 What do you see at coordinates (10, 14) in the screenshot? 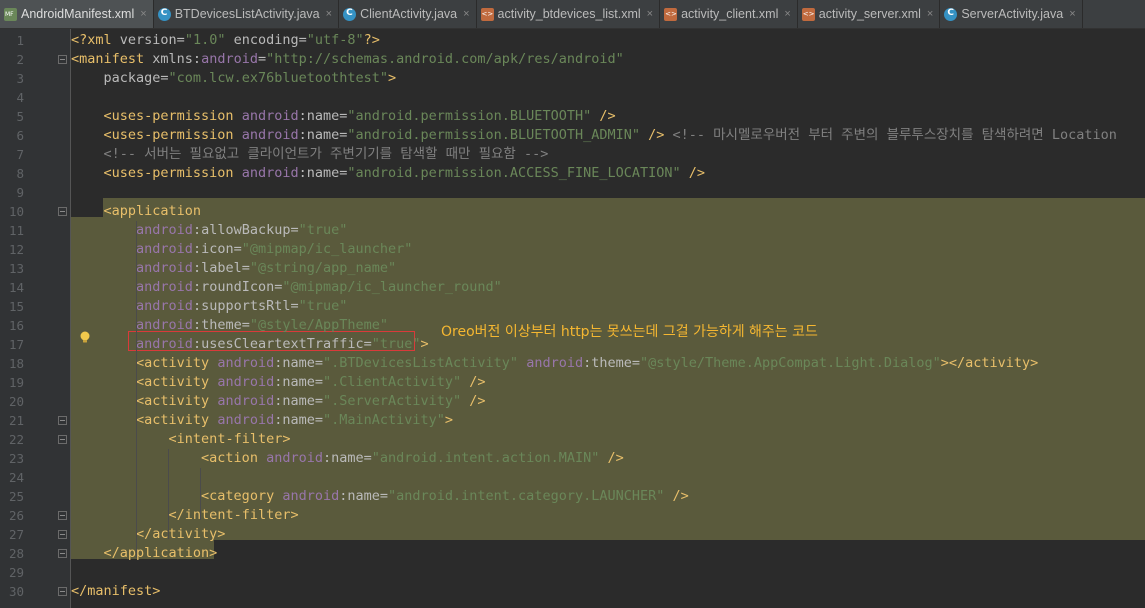
I see `manifest-file-icon` at bounding box center [10, 14].